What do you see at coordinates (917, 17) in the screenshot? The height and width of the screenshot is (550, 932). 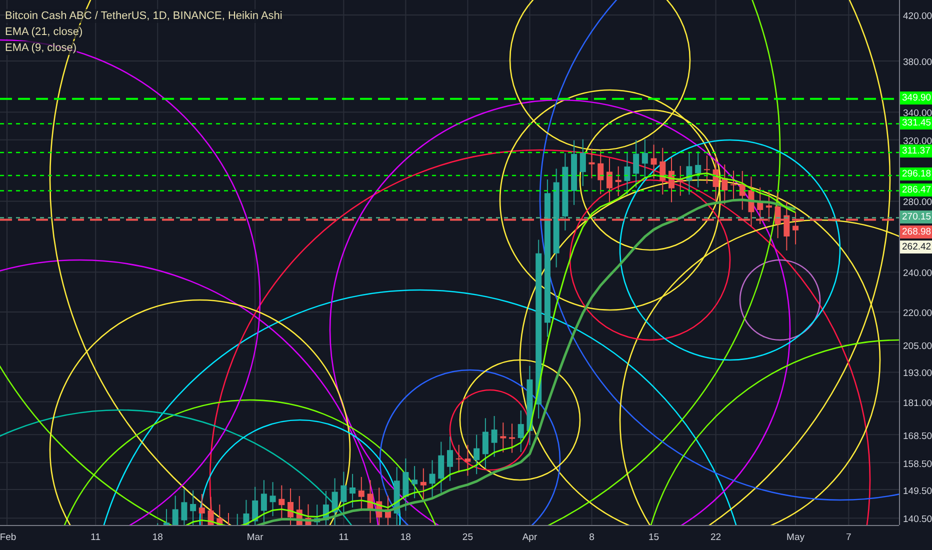 I see `price-axis-label: 420.00` at bounding box center [917, 17].